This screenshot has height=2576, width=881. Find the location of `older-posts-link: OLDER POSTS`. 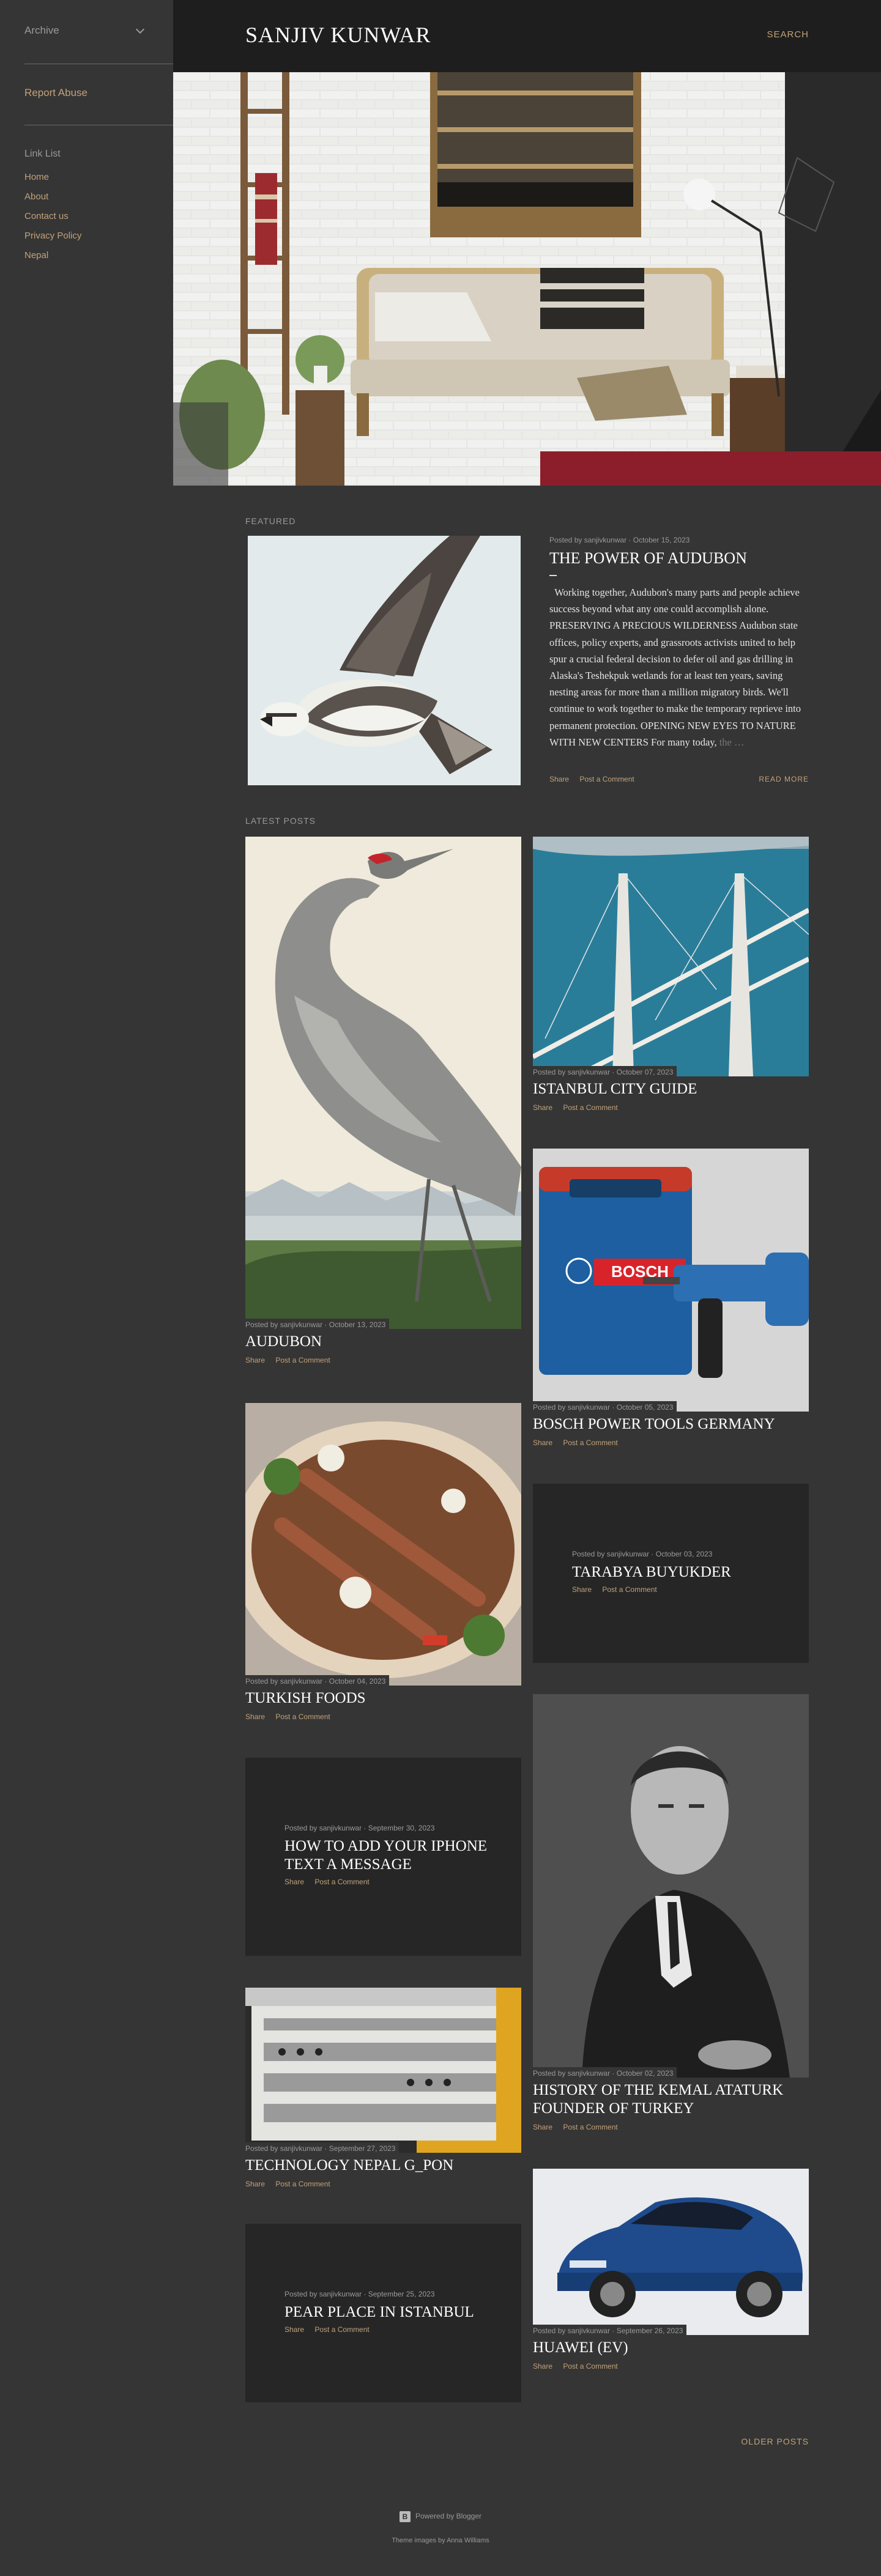

older-posts-link: OLDER POSTS is located at coordinates (775, 2441).